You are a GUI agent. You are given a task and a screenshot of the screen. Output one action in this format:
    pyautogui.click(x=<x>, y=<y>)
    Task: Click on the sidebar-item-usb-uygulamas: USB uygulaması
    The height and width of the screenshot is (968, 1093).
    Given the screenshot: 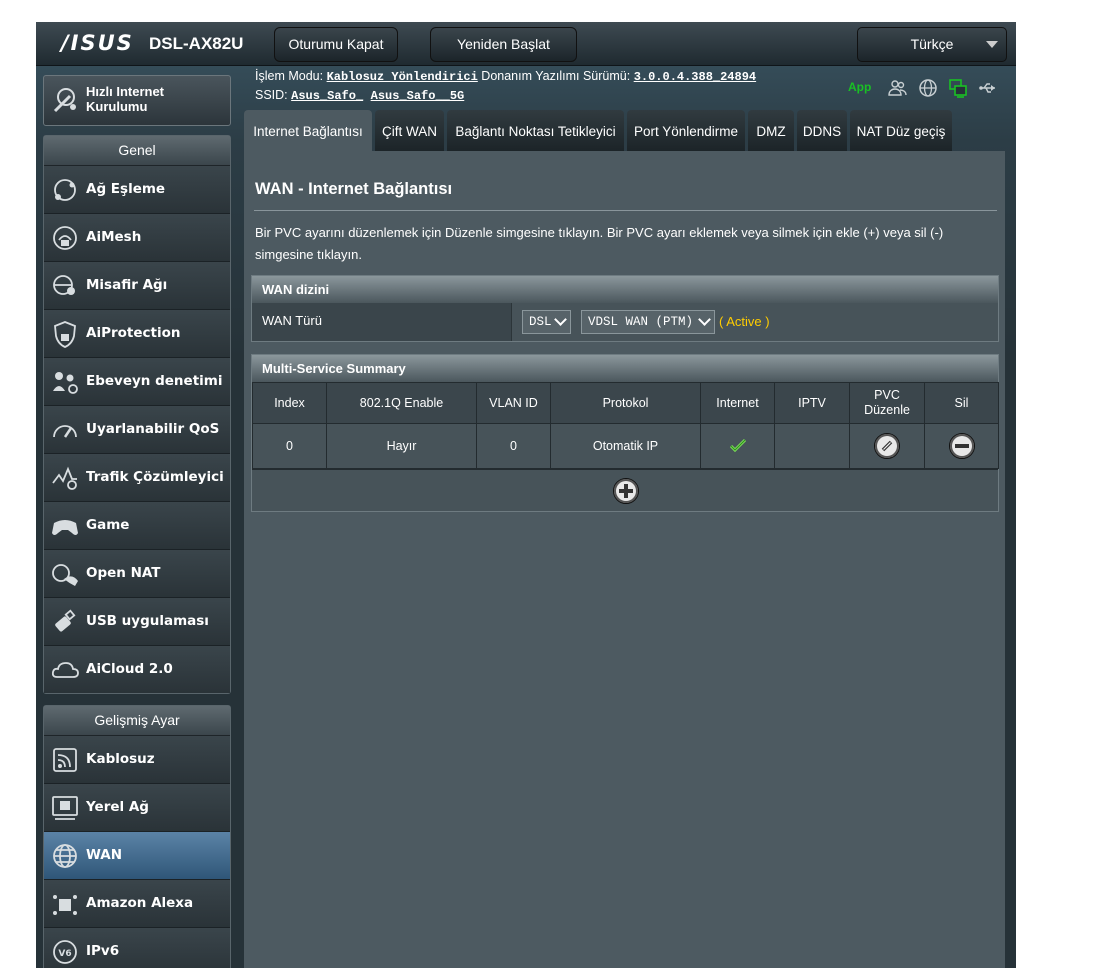 What is the action you would take?
    pyautogui.click(x=137, y=622)
    